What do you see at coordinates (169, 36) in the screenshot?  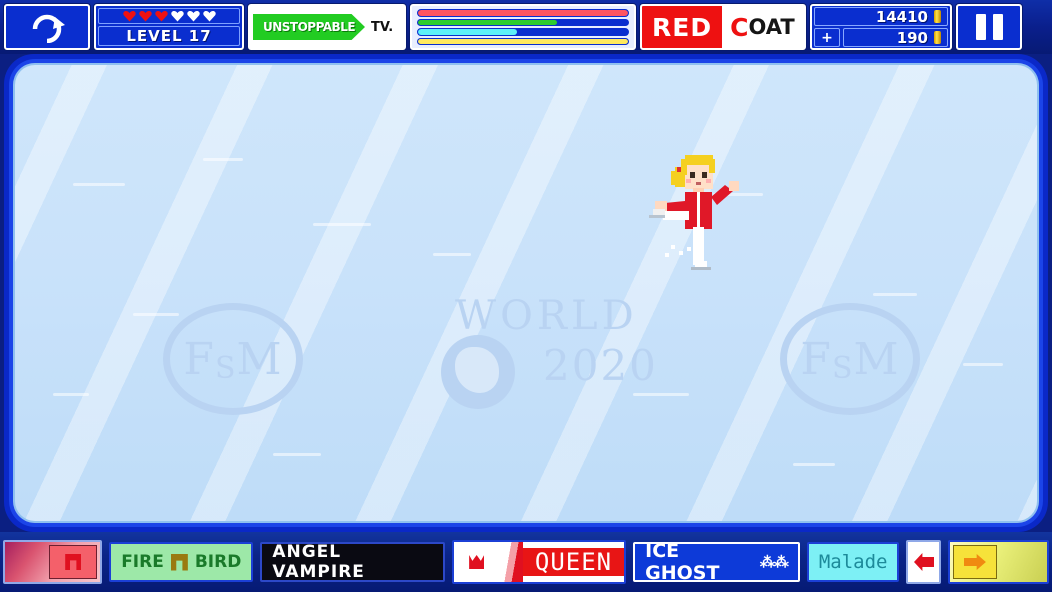 I see `level-label: LEVEL 17` at bounding box center [169, 36].